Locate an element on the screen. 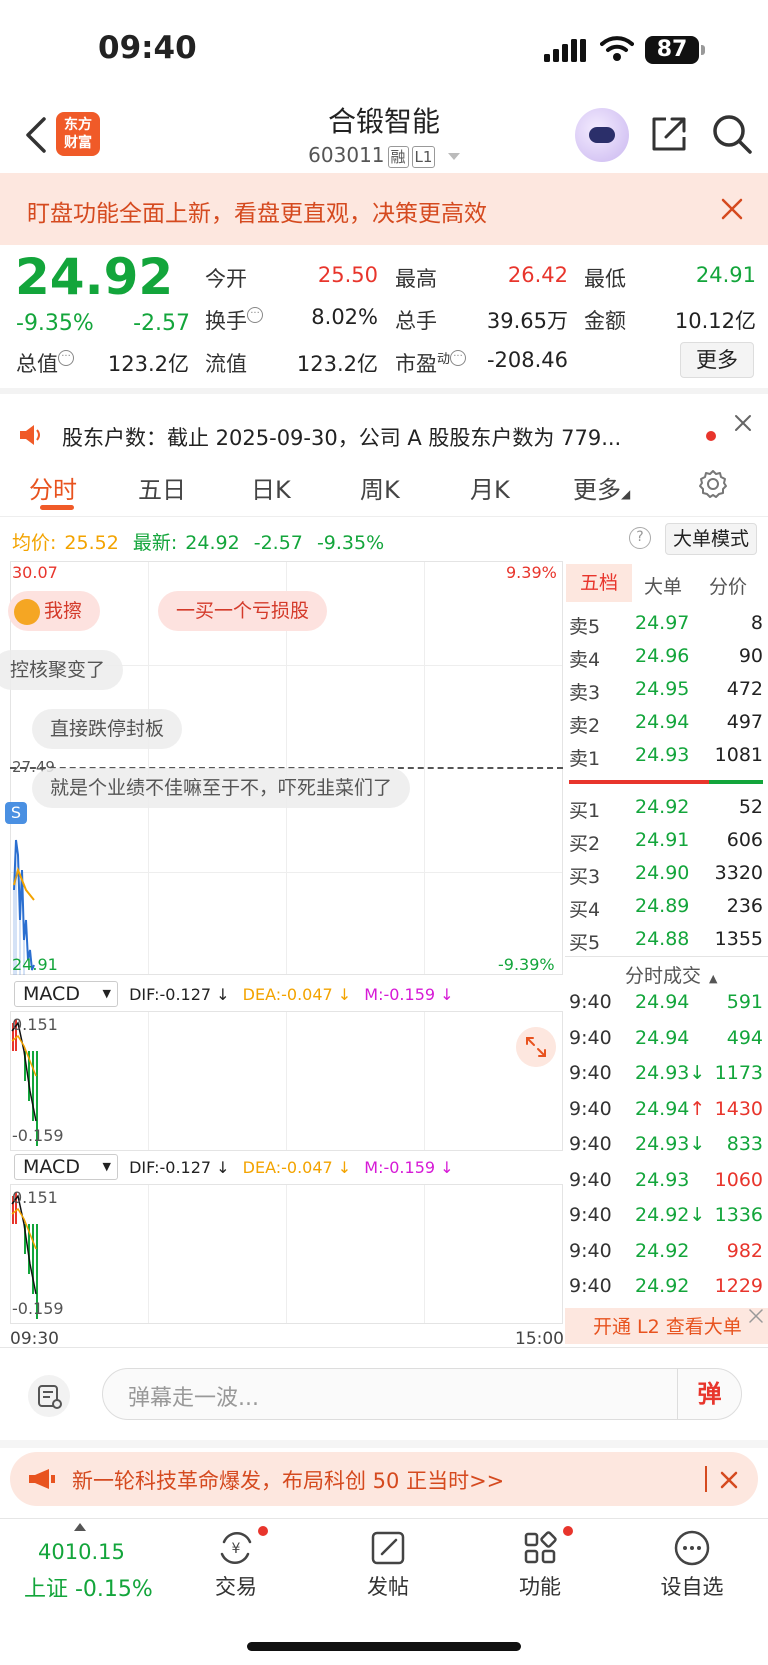  tab-price-distribution: 分价 is located at coordinates (728, 585).